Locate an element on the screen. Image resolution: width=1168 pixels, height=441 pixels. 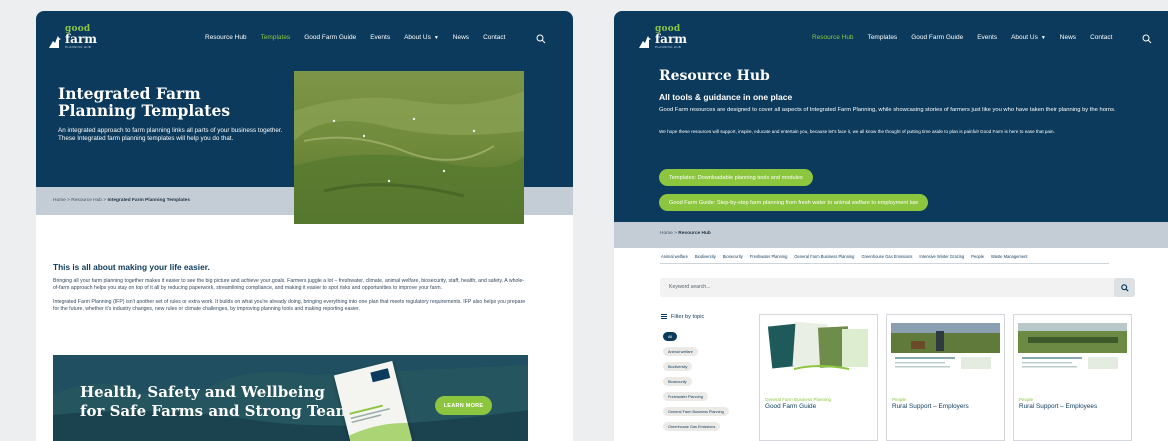
filter-tag-all: All is located at coordinates (670, 336).